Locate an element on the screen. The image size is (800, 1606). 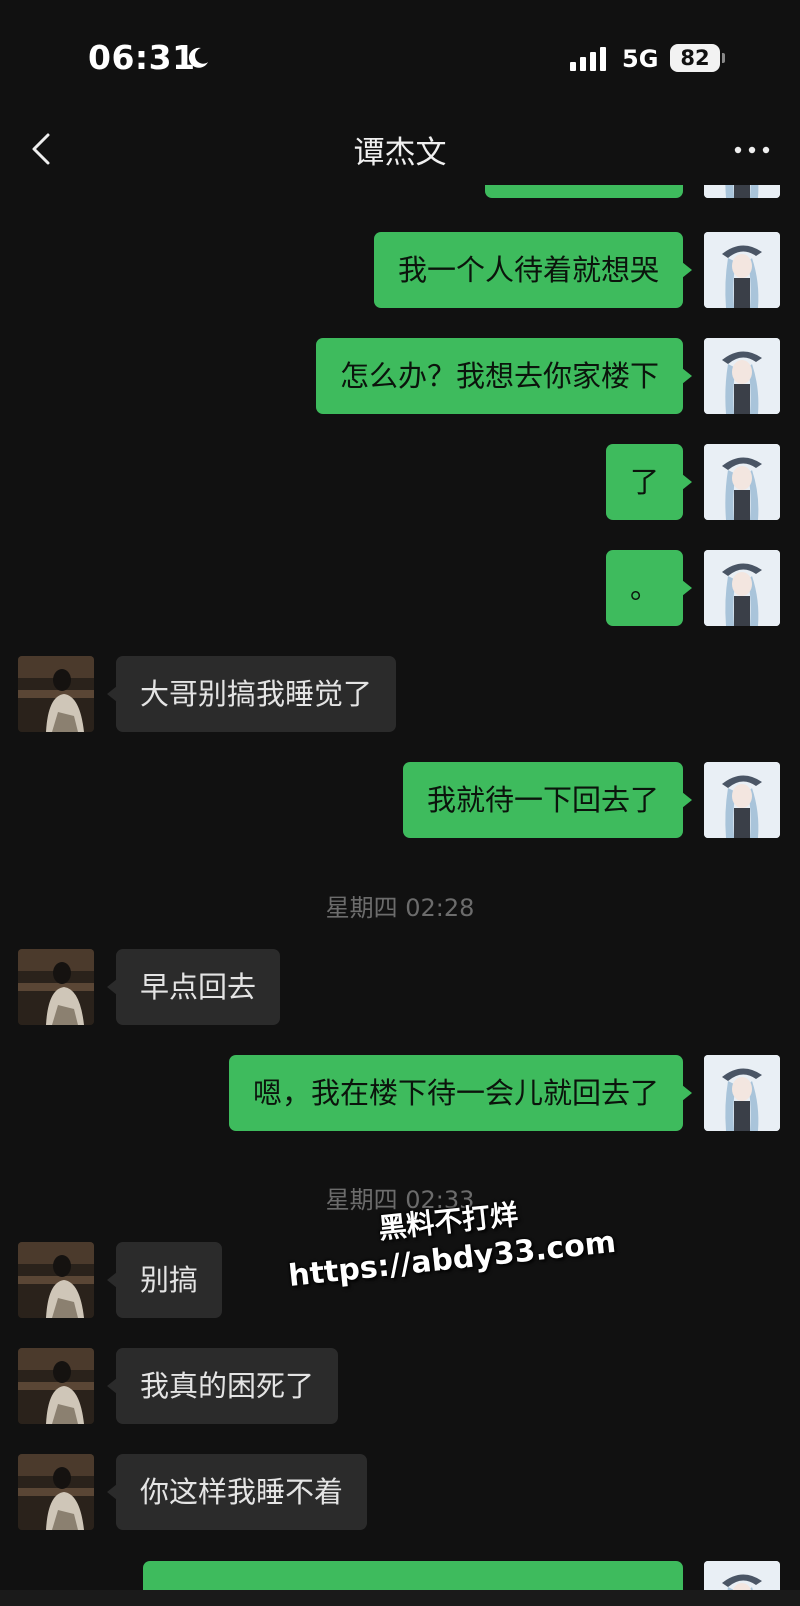
message-bubble: 怎么办？我想去你家楼下 is located at coordinates (504, 376).